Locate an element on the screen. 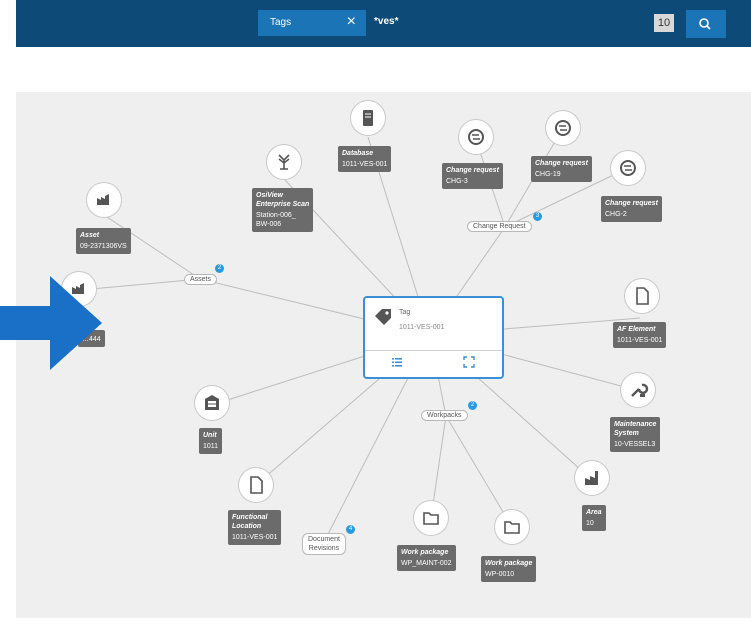 Image resolution: width=751 pixels, height=621 pixels. hub-document-revisions-line1: Document is located at coordinates (324, 539).